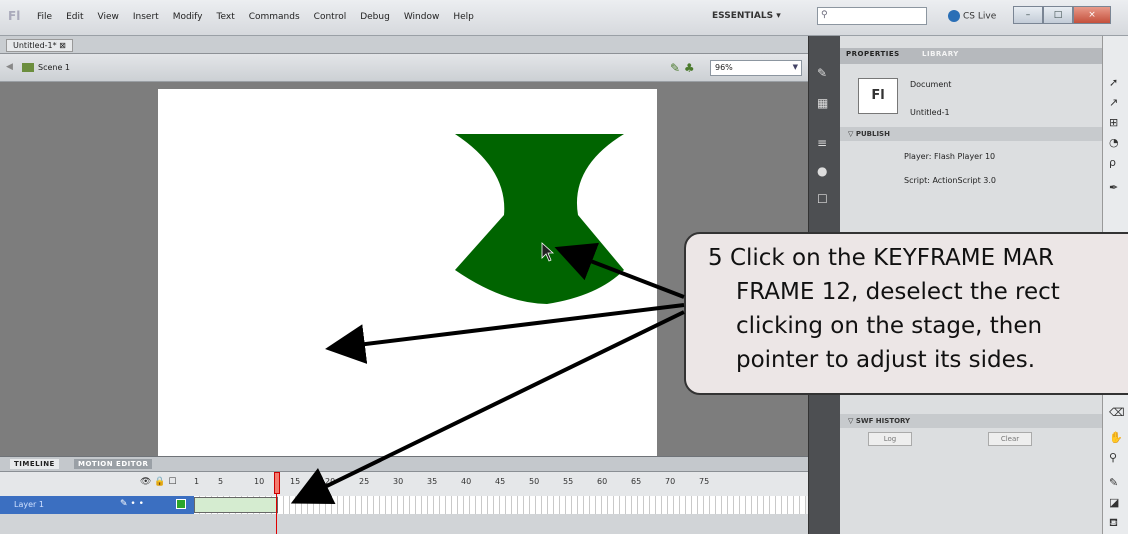 The image size is (1128, 534). What do you see at coordinates (548, 252) in the screenshot?
I see `cursor-arrow-icon` at bounding box center [548, 252].